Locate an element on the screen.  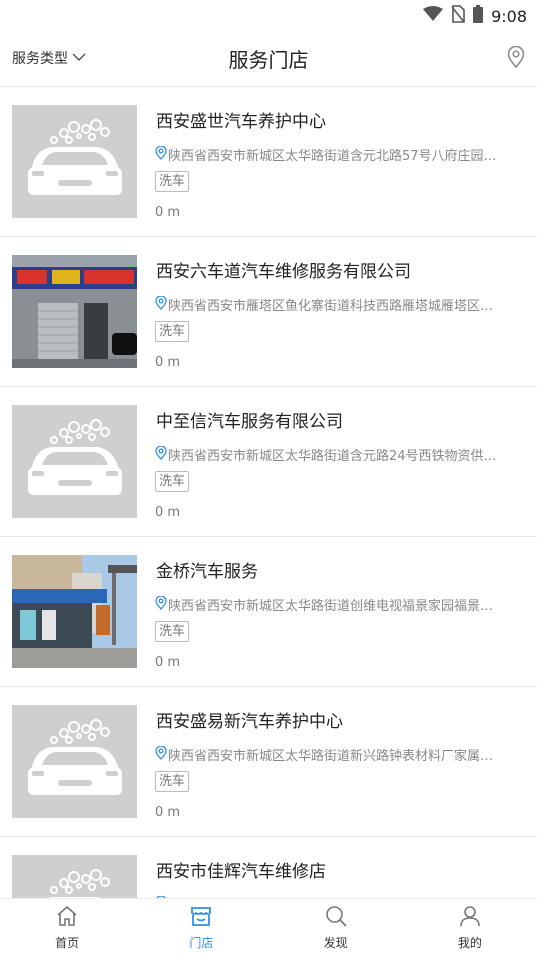
store-name: 西安盛易新汽车养护中心 is located at coordinates (249, 722).